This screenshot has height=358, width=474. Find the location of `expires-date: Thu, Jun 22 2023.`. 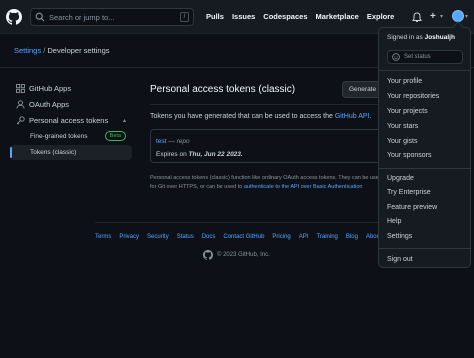

expires-date: Thu, Jun 22 2023. is located at coordinates (215, 154).